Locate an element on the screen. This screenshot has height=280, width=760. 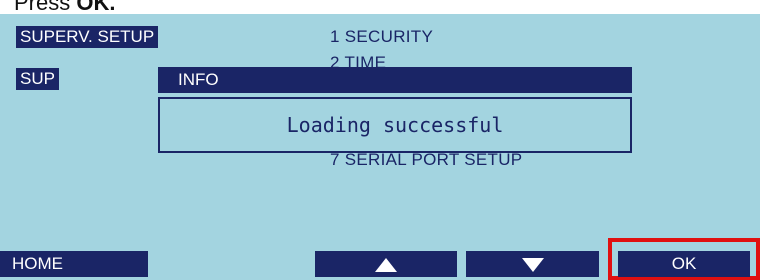
info-dialog: Loading successful is located at coordinates (395, 125).